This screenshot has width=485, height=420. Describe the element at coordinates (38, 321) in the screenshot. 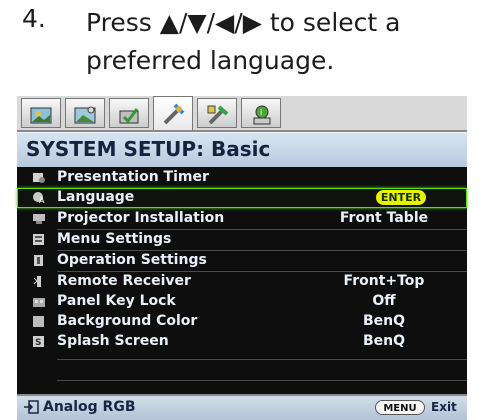

I see `background-color-icon` at that location.